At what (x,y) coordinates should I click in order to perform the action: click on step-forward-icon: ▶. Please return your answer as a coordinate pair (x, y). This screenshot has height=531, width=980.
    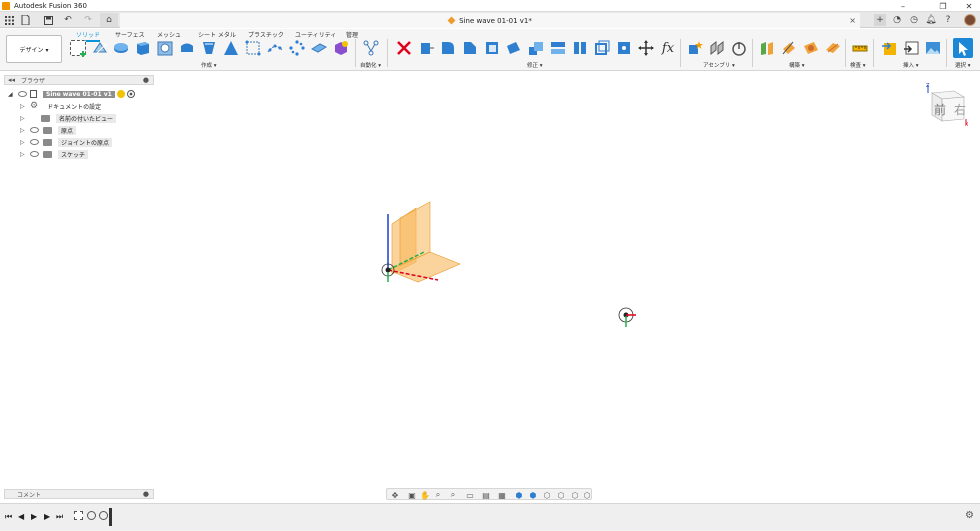
    Looking at the image, I should click on (47, 516).